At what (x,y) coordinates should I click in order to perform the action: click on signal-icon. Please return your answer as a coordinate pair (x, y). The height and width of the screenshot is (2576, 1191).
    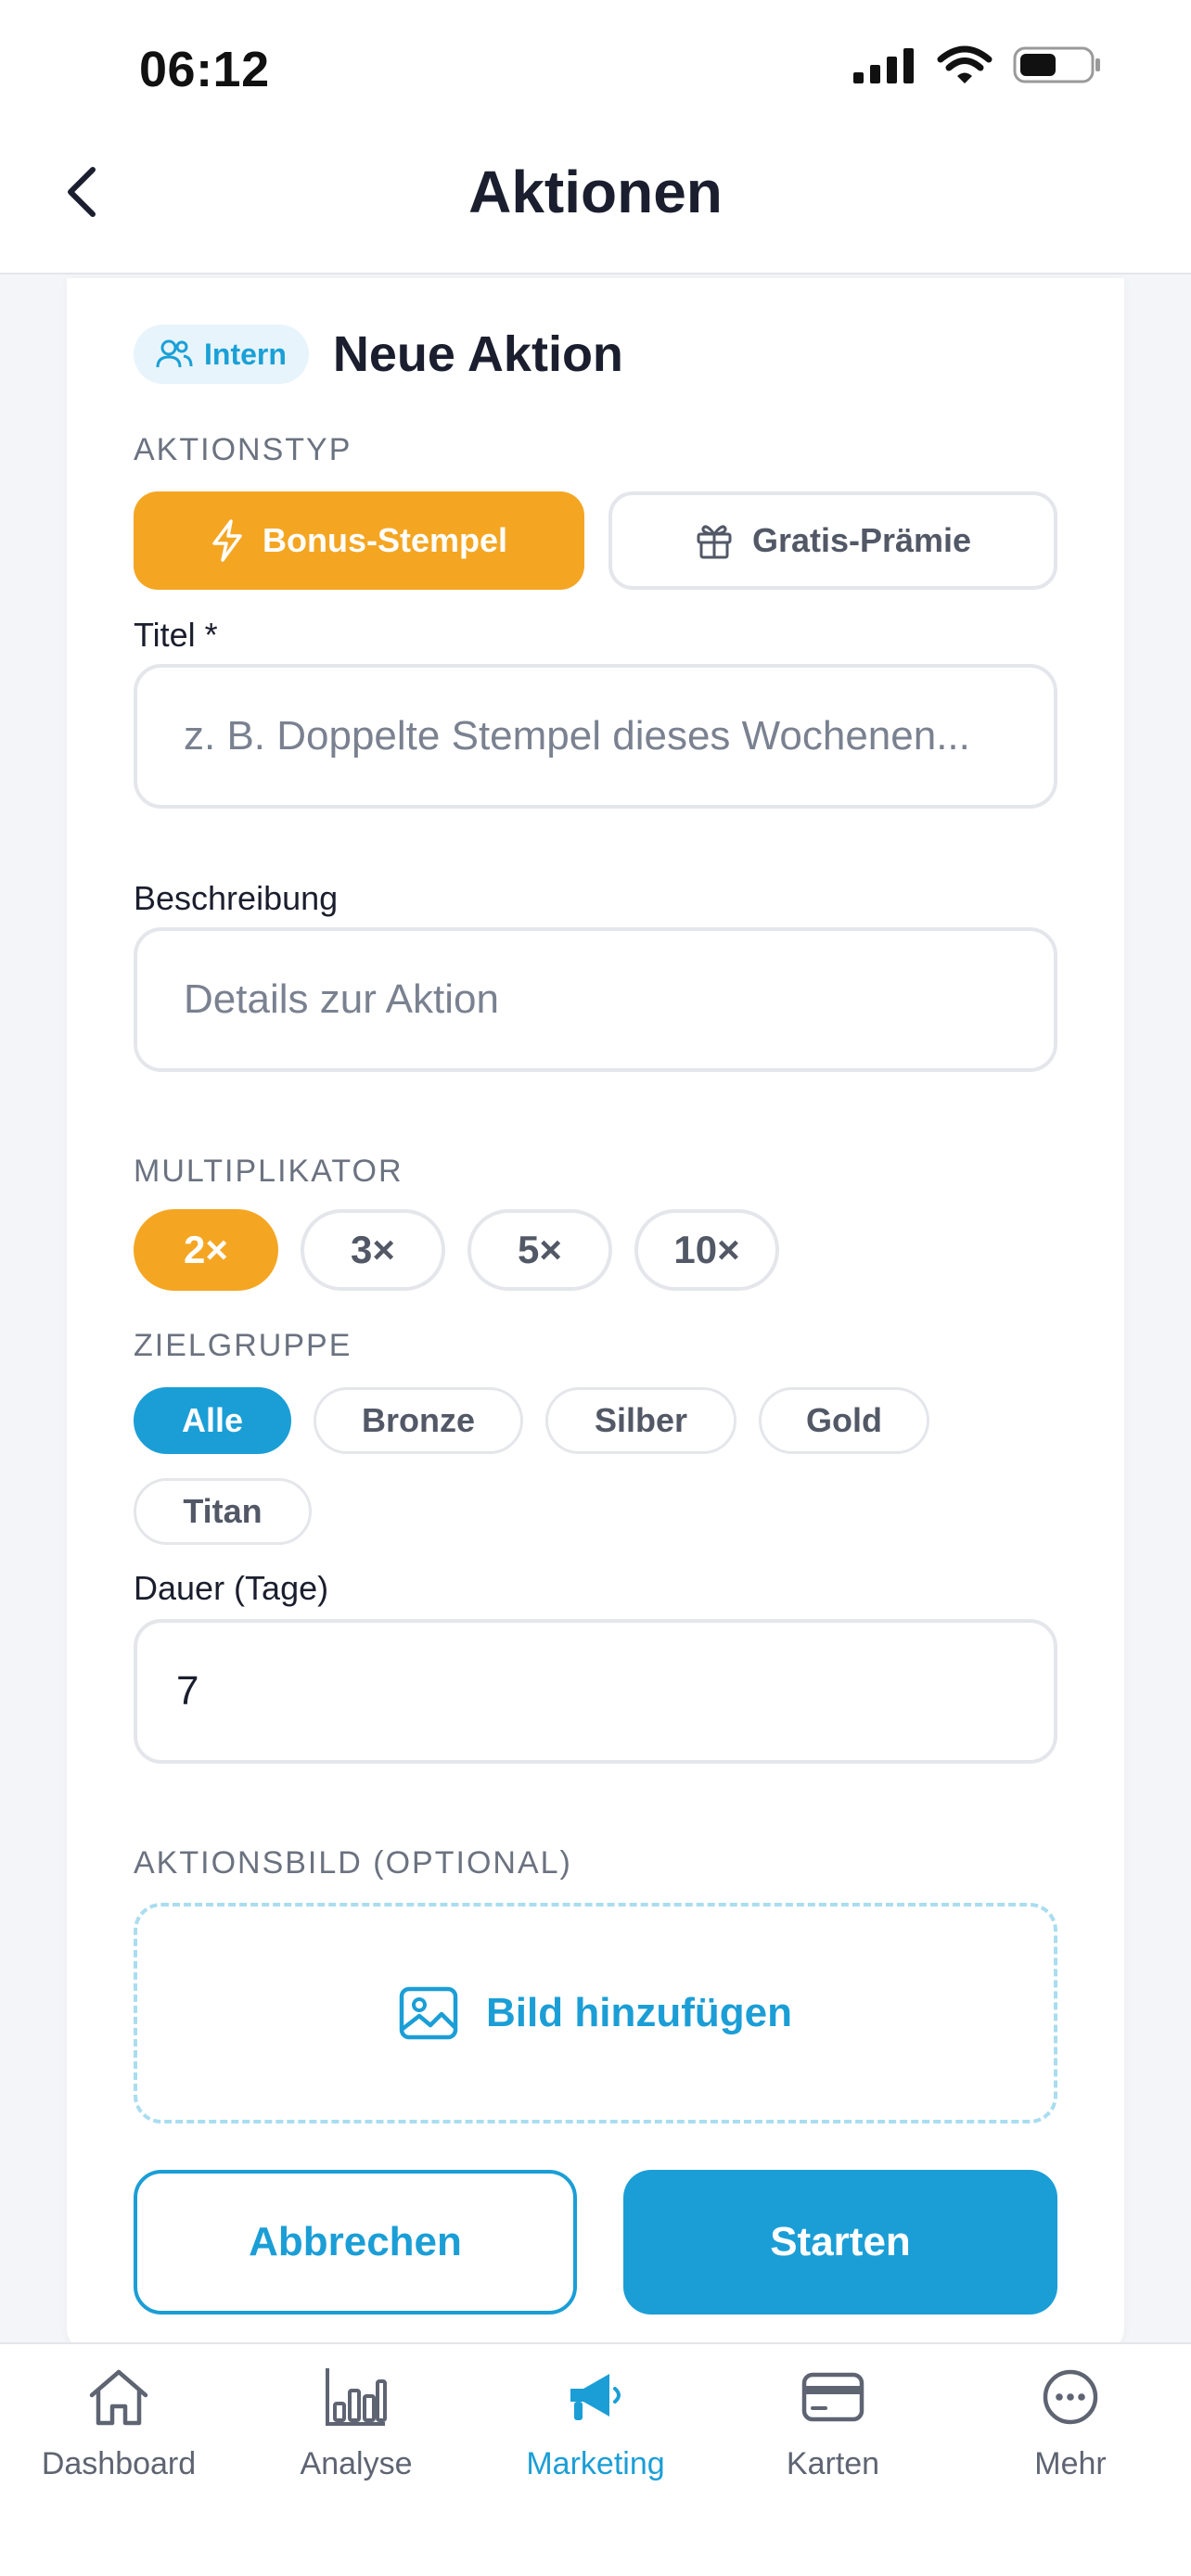
    Looking at the image, I should click on (883, 66).